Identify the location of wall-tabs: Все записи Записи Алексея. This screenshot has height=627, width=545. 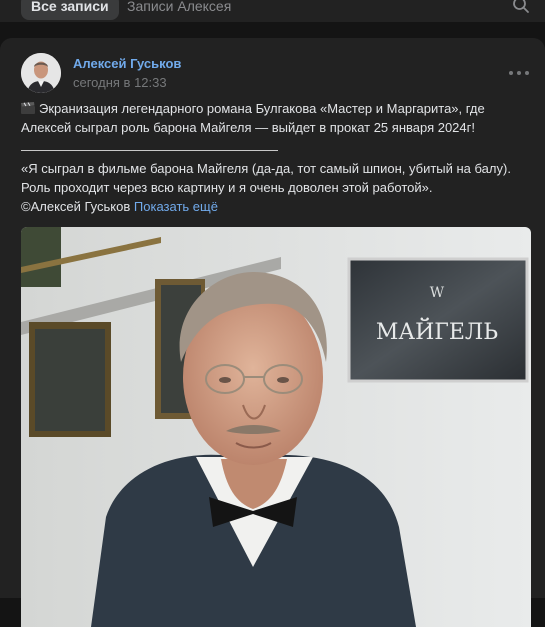
(272, 11).